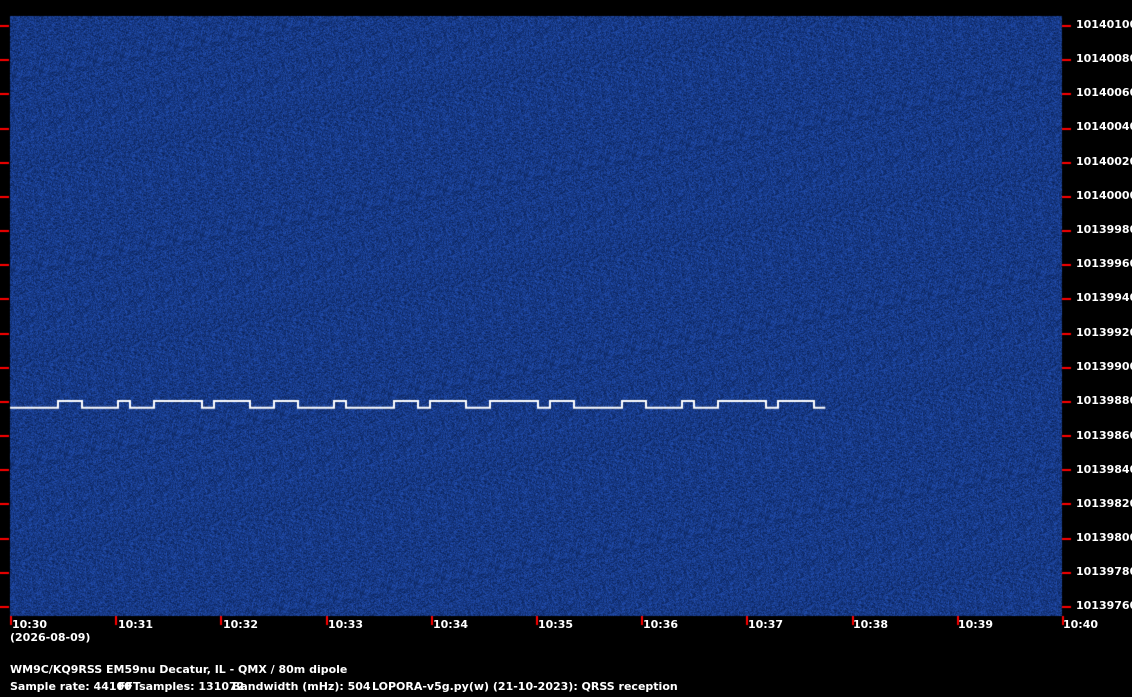  What do you see at coordinates (1104, 571) in the screenshot?
I see `freq-label: 10139780` at bounding box center [1104, 571].